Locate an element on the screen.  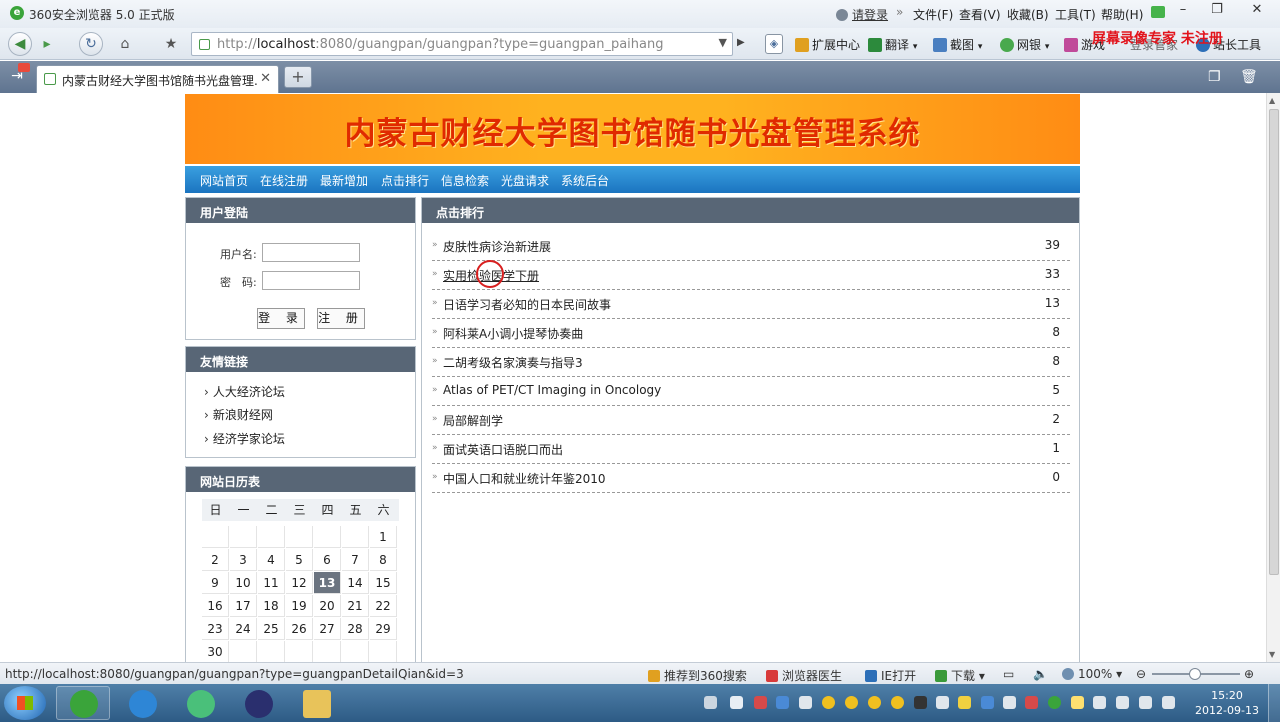
nav-home: 网站首页 is located at coordinates (224, 180).